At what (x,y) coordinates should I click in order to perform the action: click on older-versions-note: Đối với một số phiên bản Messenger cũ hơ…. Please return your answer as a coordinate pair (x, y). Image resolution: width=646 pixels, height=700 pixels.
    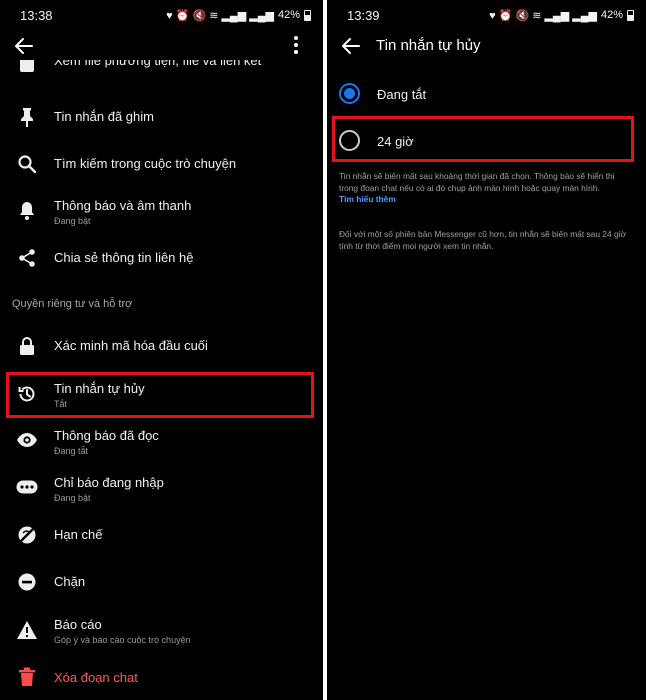
    Looking at the image, I should click on (485, 240).